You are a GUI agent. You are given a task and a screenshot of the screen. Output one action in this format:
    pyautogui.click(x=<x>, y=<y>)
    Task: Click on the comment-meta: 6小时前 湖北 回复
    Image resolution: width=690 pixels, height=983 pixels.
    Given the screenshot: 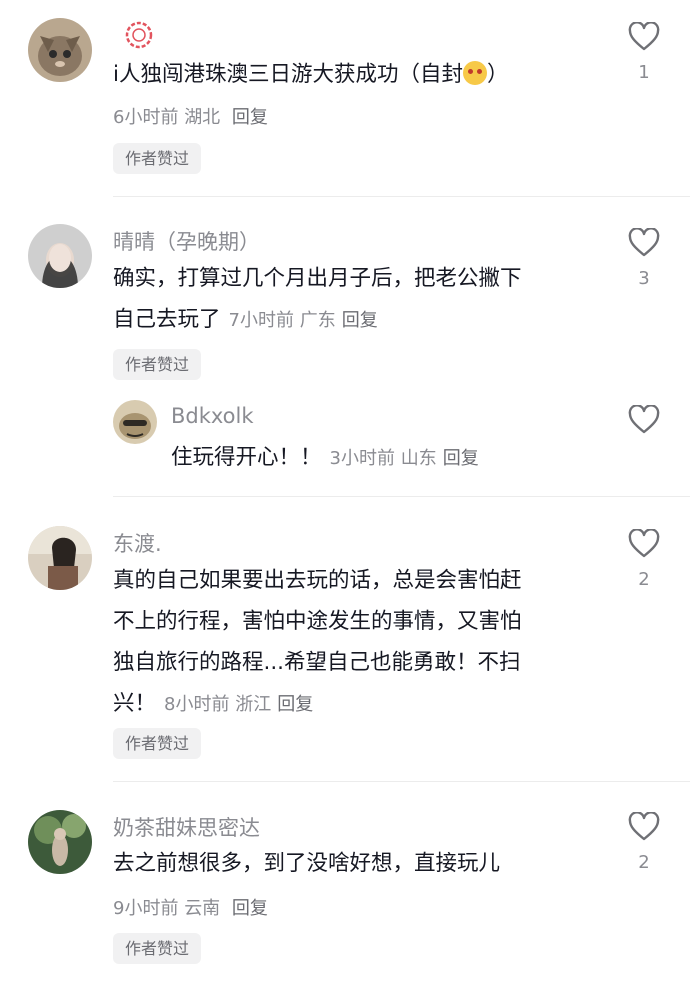 What is the action you would take?
    pyautogui.click(x=190, y=116)
    